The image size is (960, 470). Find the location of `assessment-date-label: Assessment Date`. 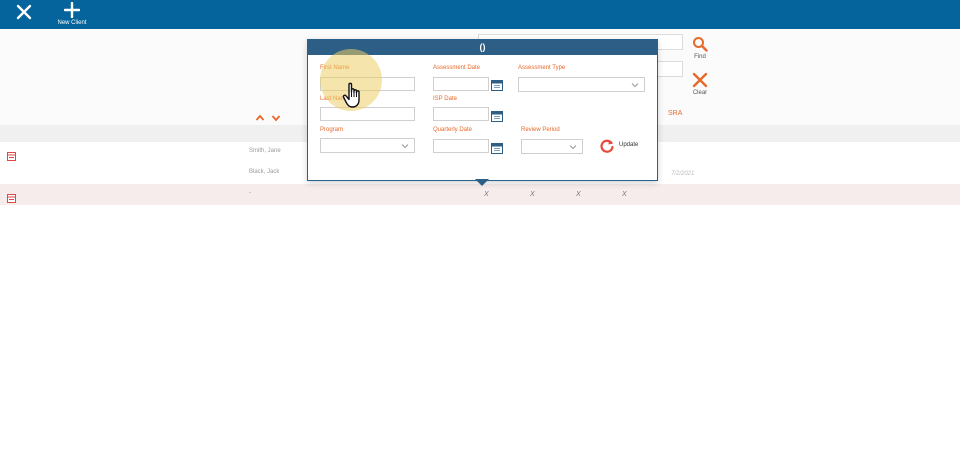

assessment-date-label: Assessment Date is located at coordinates (457, 68).